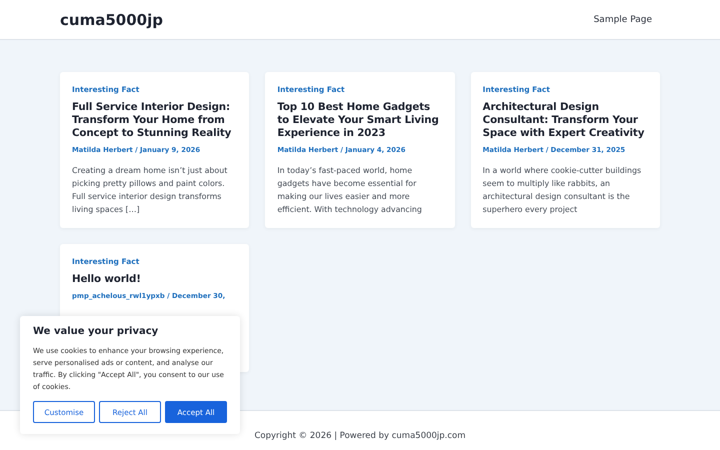 This screenshot has height=450, width=720. I want to click on banner-title: We value your privacy, so click(96, 331).